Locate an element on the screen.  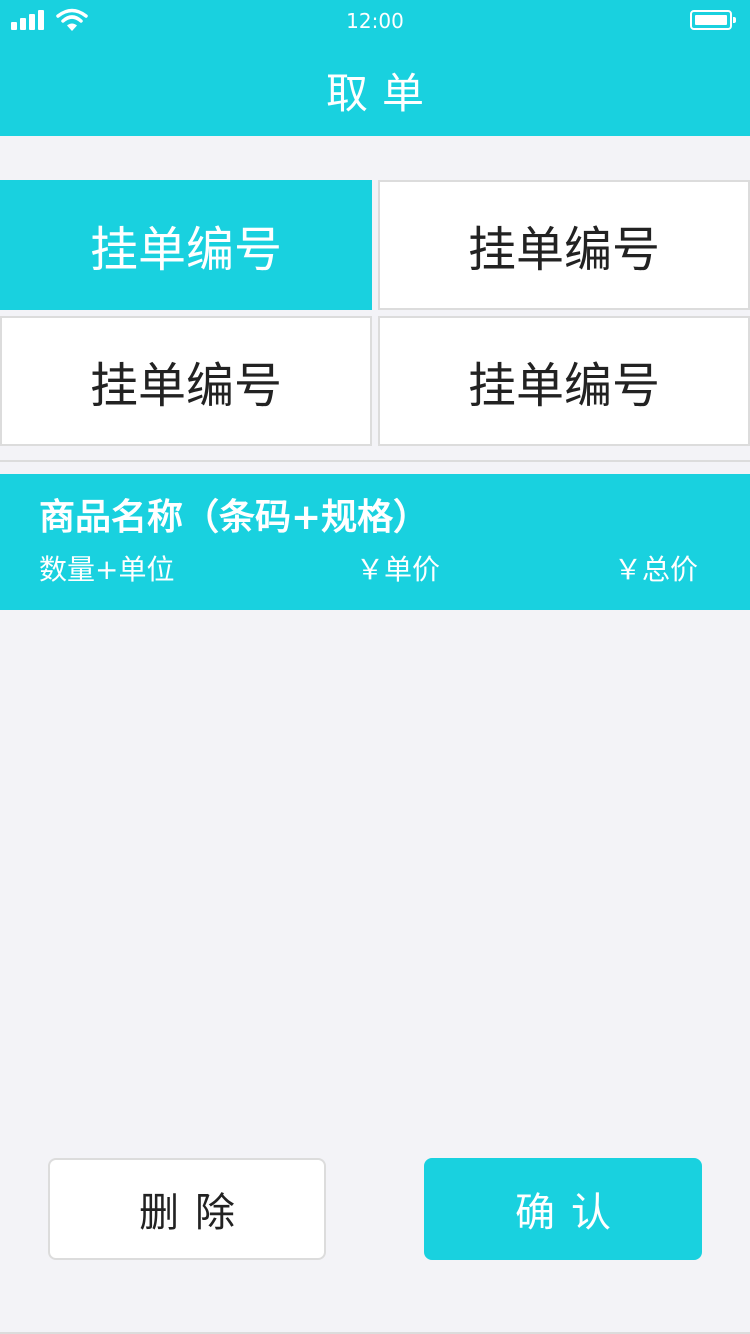
product-quantity: 数量+单位 is located at coordinates (107, 569).